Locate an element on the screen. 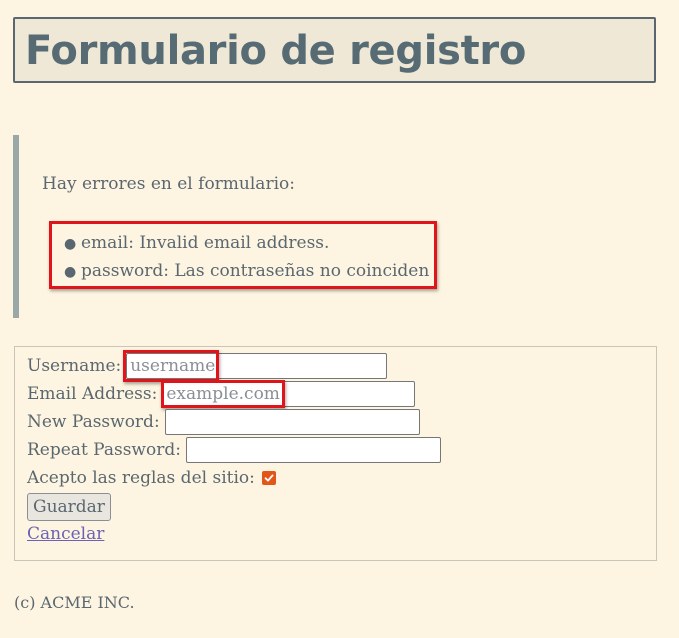  error-item-text: password: Las contraseñas no coinciden is located at coordinates (255, 271).